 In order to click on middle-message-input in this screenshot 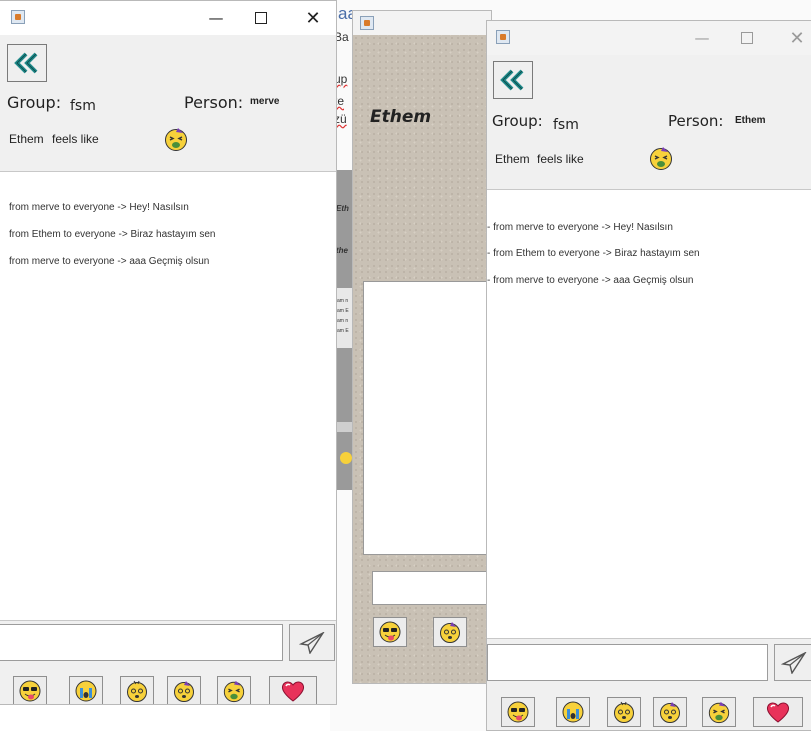, I will do `click(430, 588)`.